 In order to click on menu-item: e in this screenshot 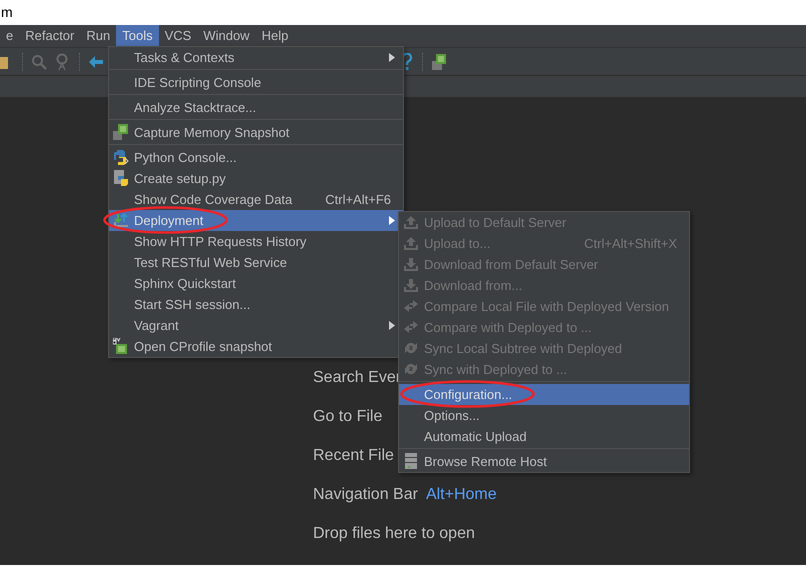, I will do `click(10, 36)`.